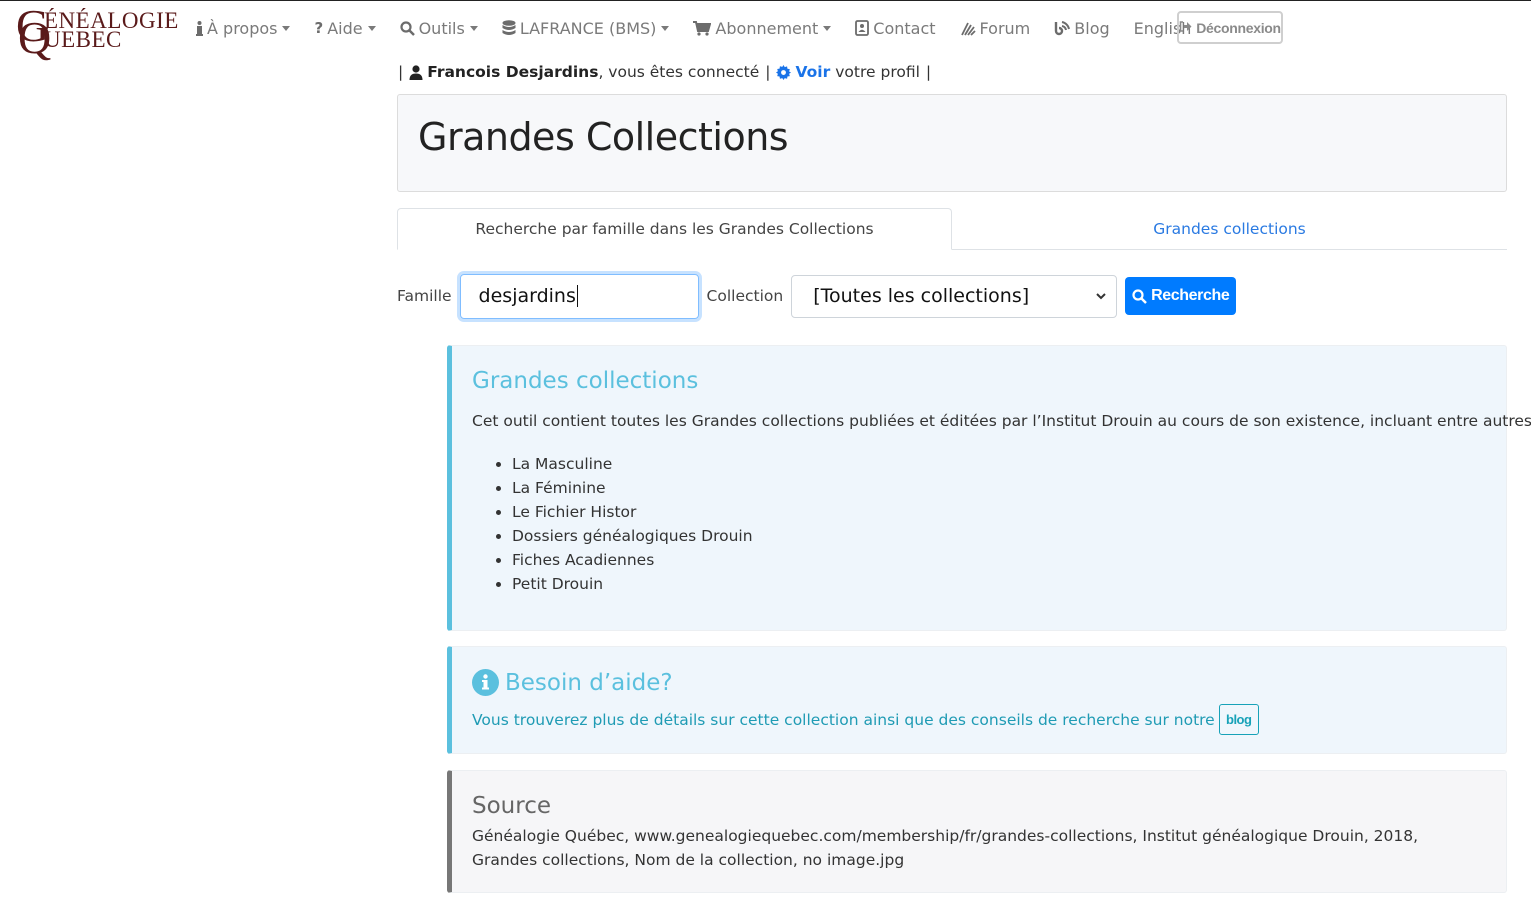  Describe the element at coordinates (1238, 719) in the screenshot. I see `blog-button: blog` at that location.